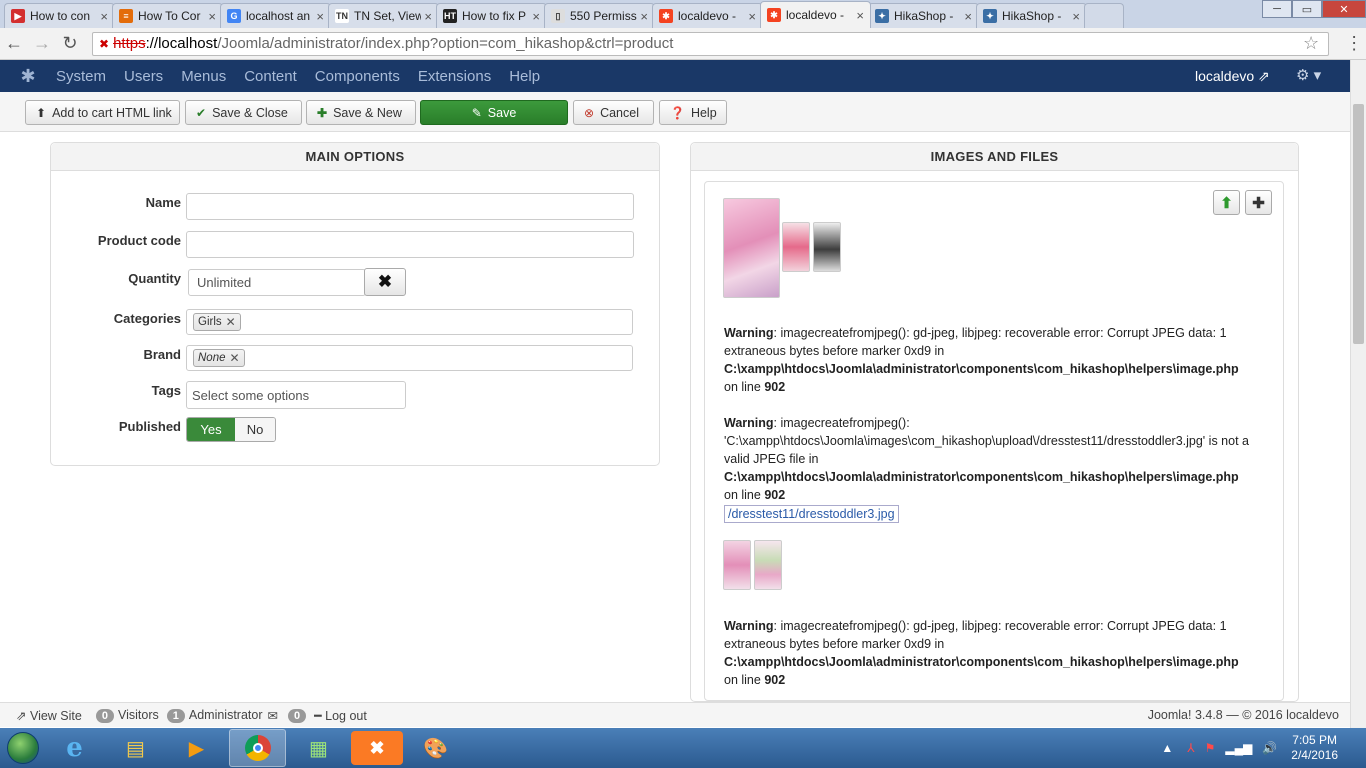  I want to click on browser-tab-9: ✦ HikaShop - ×, so click(923, 15).